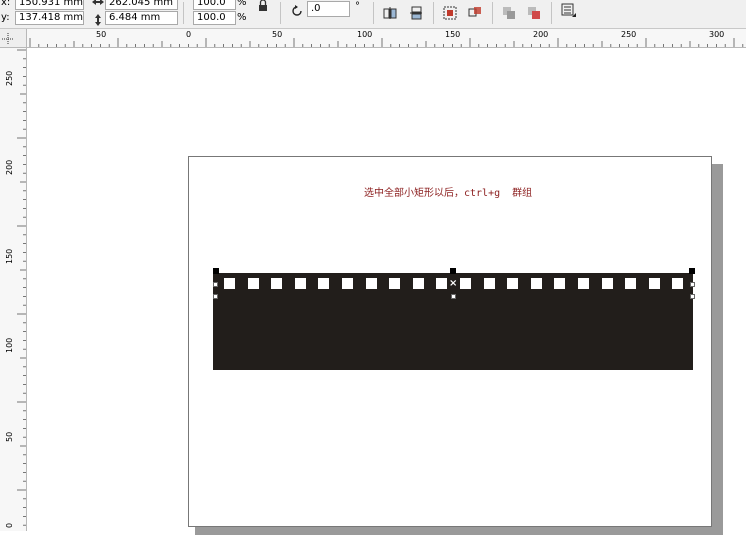  Describe the element at coordinates (328, 9) in the screenshot. I see `rotation-field: .0` at that location.